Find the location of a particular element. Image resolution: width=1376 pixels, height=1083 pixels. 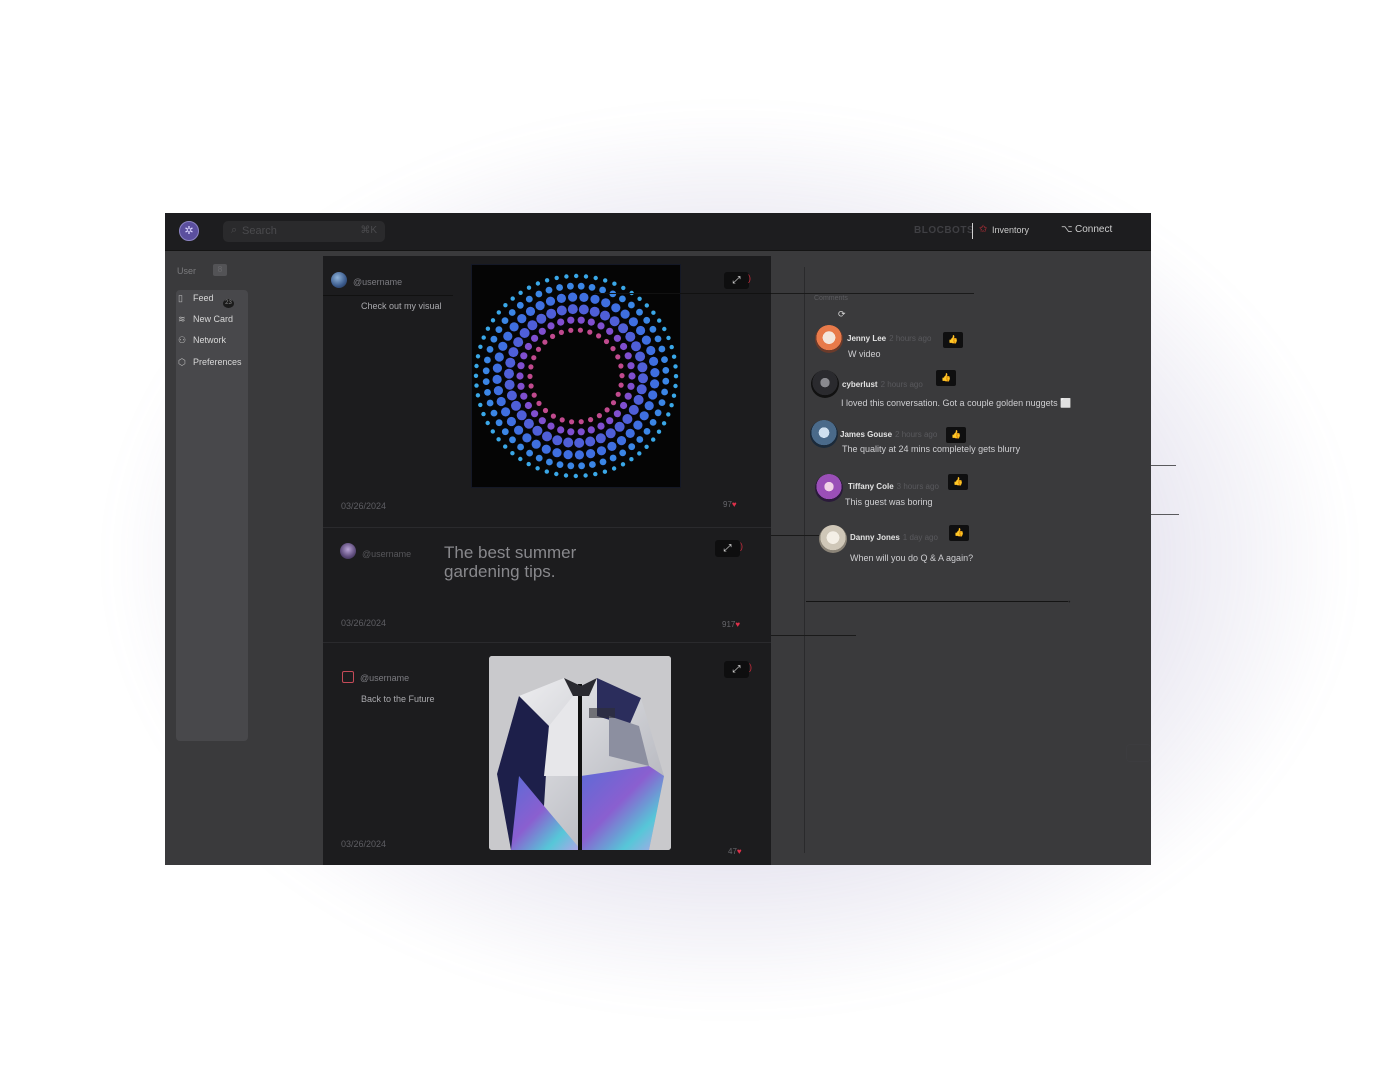

arrow-right-icon: → is located at coordinates (1067, 600).